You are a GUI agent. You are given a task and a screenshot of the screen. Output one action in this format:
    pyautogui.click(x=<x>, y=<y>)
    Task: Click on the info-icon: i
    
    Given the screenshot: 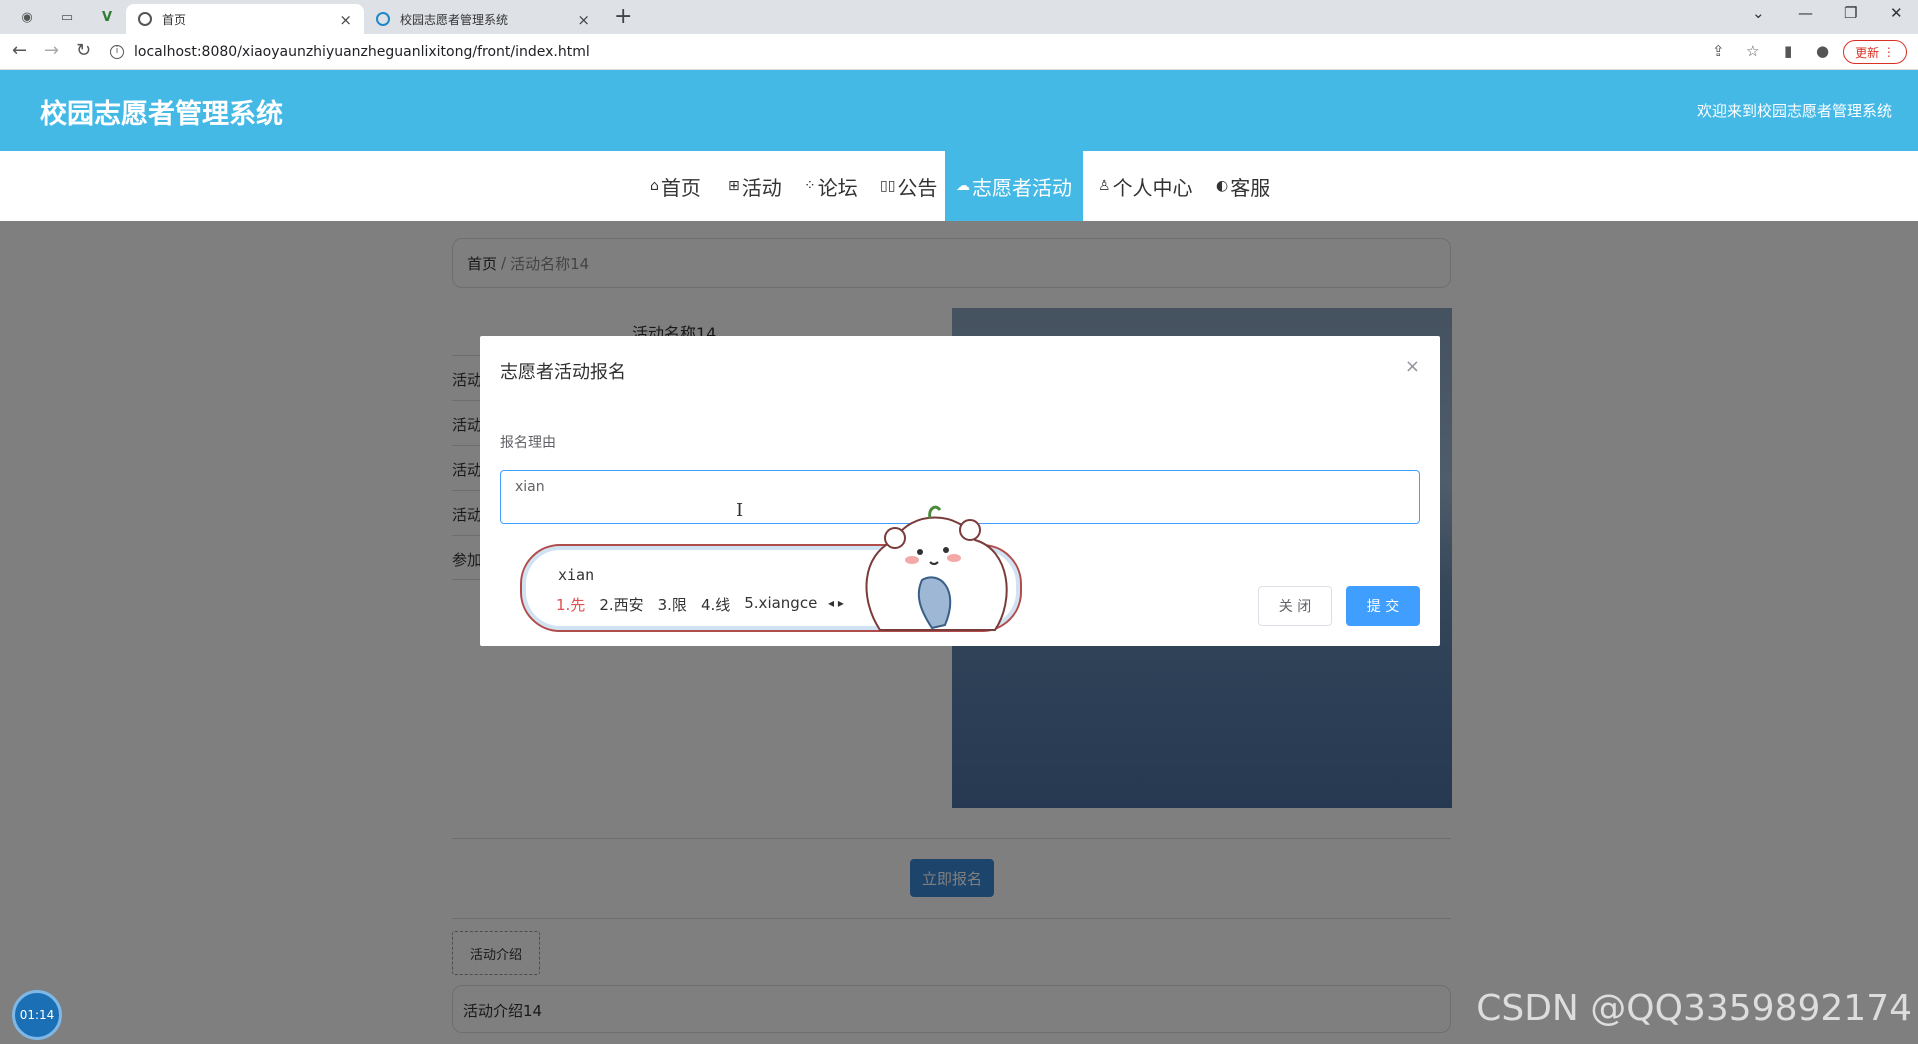 What is the action you would take?
    pyautogui.click(x=117, y=52)
    